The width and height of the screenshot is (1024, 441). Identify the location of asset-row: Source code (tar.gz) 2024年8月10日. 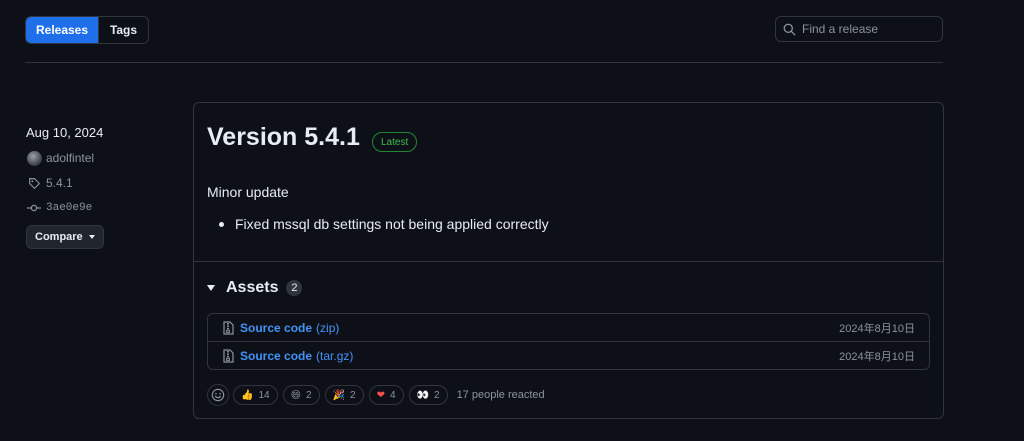
(568, 355).